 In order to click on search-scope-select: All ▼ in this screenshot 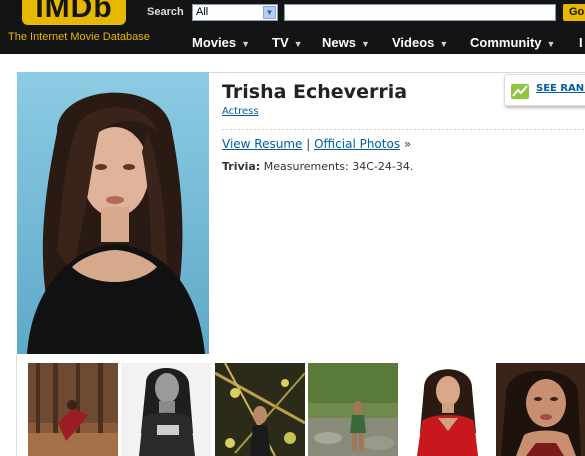, I will do `click(235, 12)`.